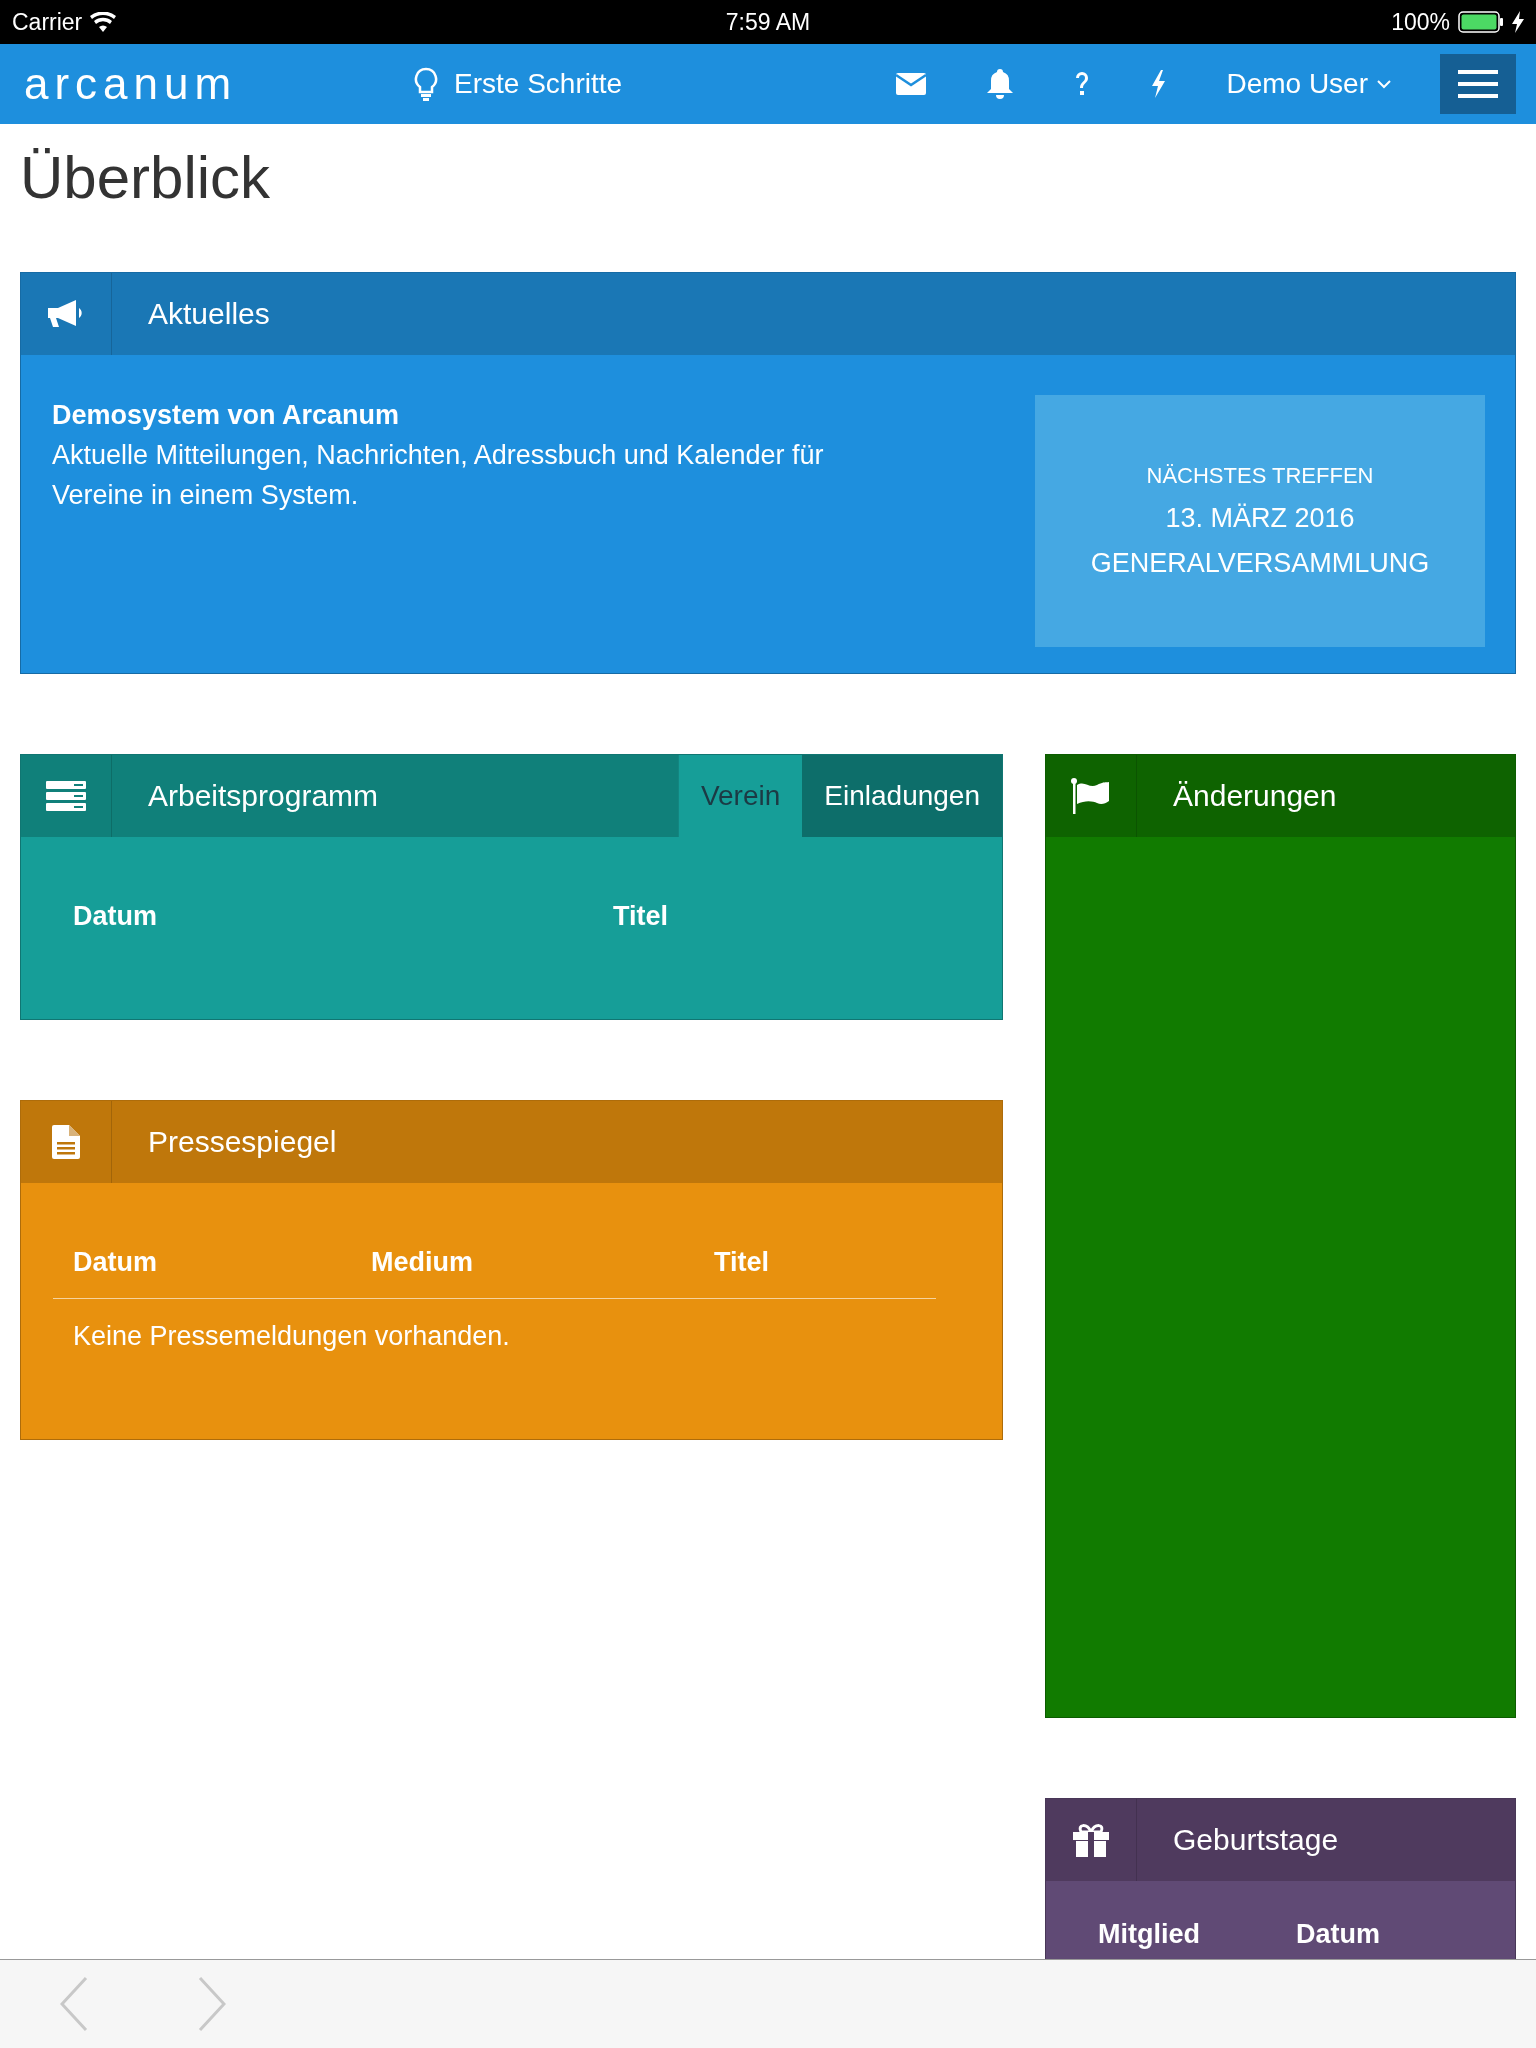  Describe the element at coordinates (740, 796) in the screenshot. I see `tab: Verein` at that location.